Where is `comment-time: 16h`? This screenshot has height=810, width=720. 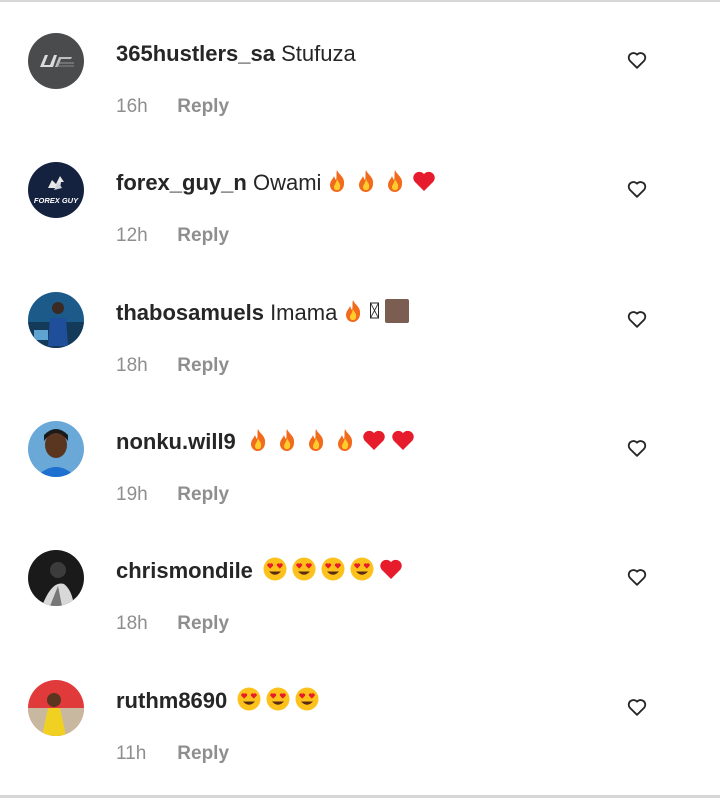 comment-time: 16h is located at coordinates (132, 106).